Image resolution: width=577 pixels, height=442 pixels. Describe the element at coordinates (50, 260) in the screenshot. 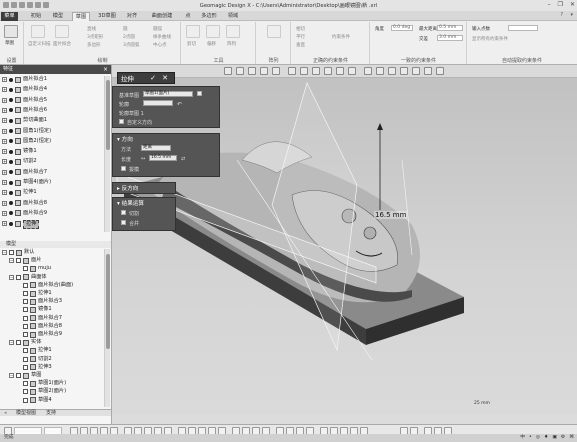

I see `model-tree-item: − 面片` at that location.